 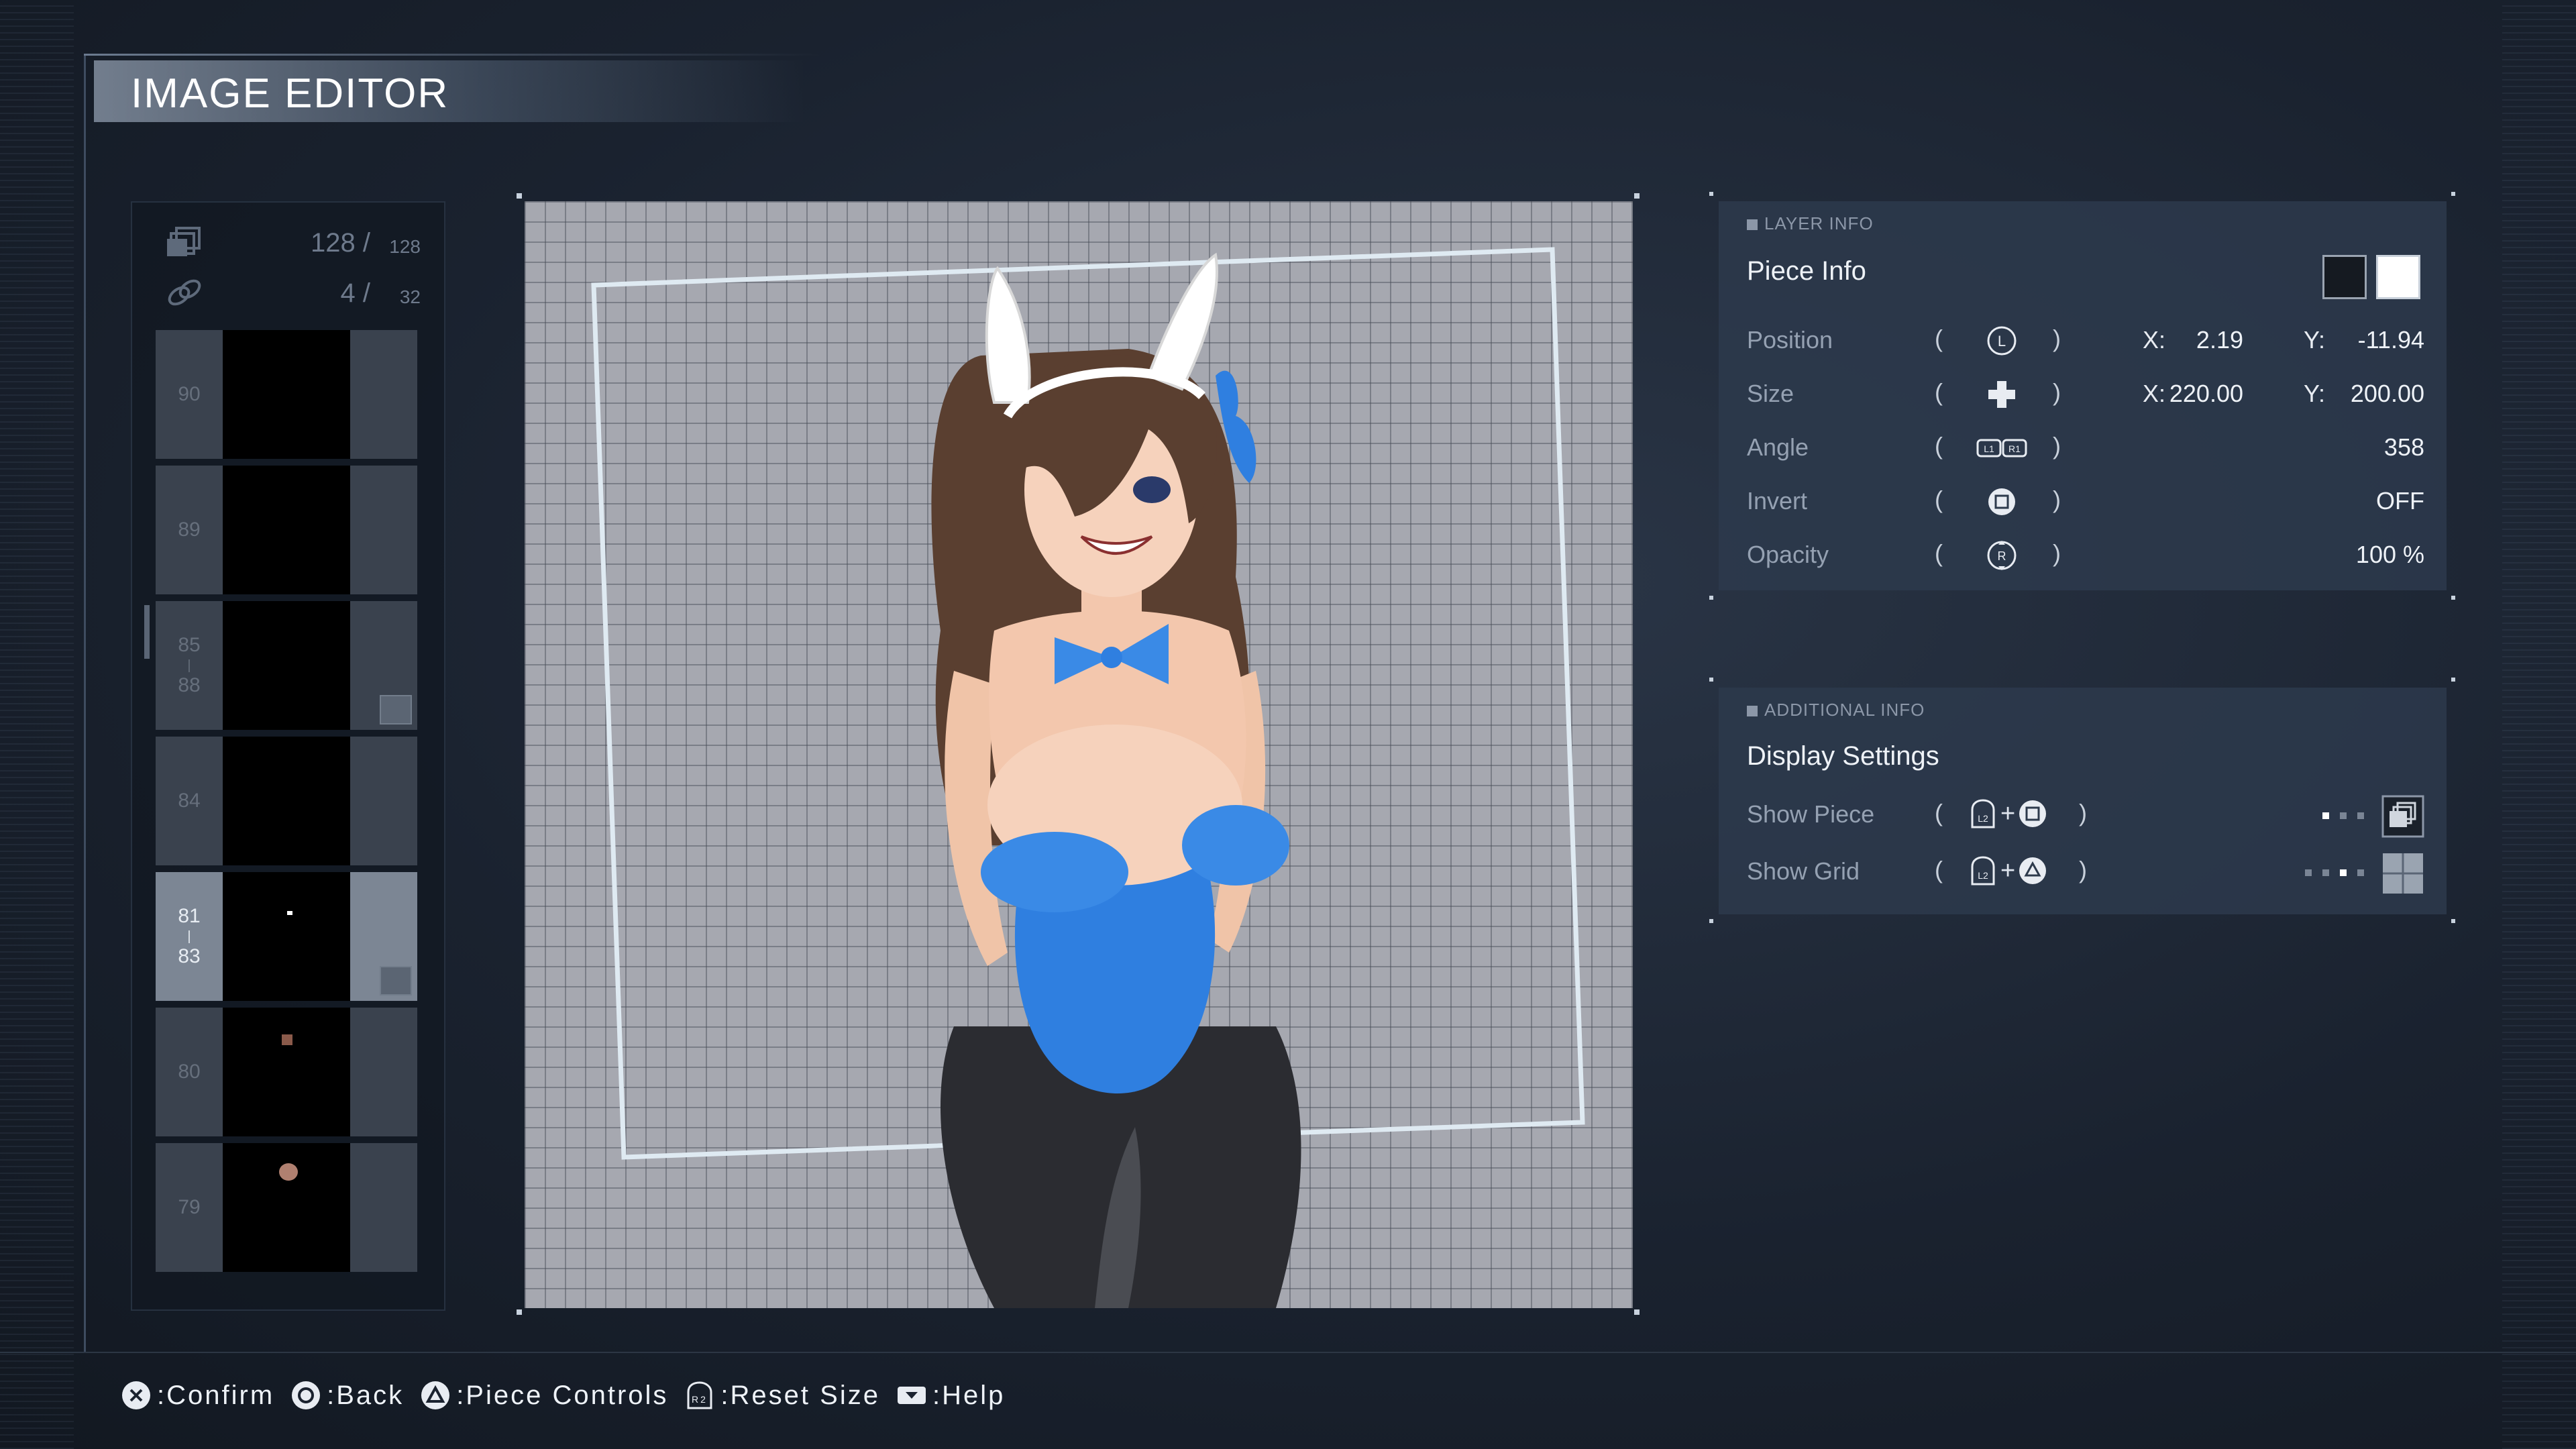 What do you see at coordinates (2390, 340) in the screenshot?
I see `position-y-value: -11.94` at bounding box center [2390, 340].